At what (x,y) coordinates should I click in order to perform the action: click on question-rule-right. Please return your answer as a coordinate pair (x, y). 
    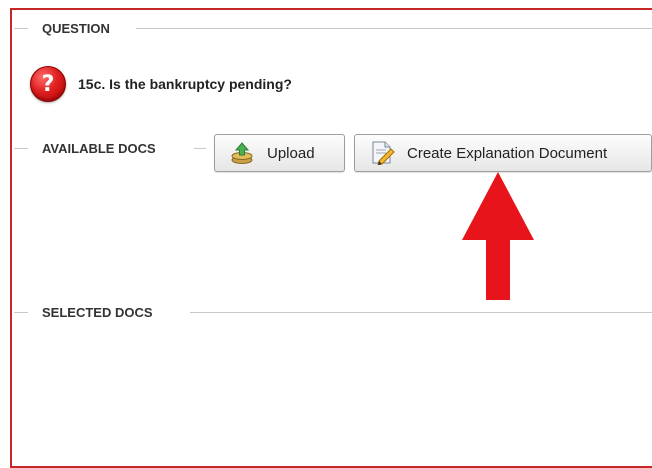
    Looking at the image, I should click on (394, 28).